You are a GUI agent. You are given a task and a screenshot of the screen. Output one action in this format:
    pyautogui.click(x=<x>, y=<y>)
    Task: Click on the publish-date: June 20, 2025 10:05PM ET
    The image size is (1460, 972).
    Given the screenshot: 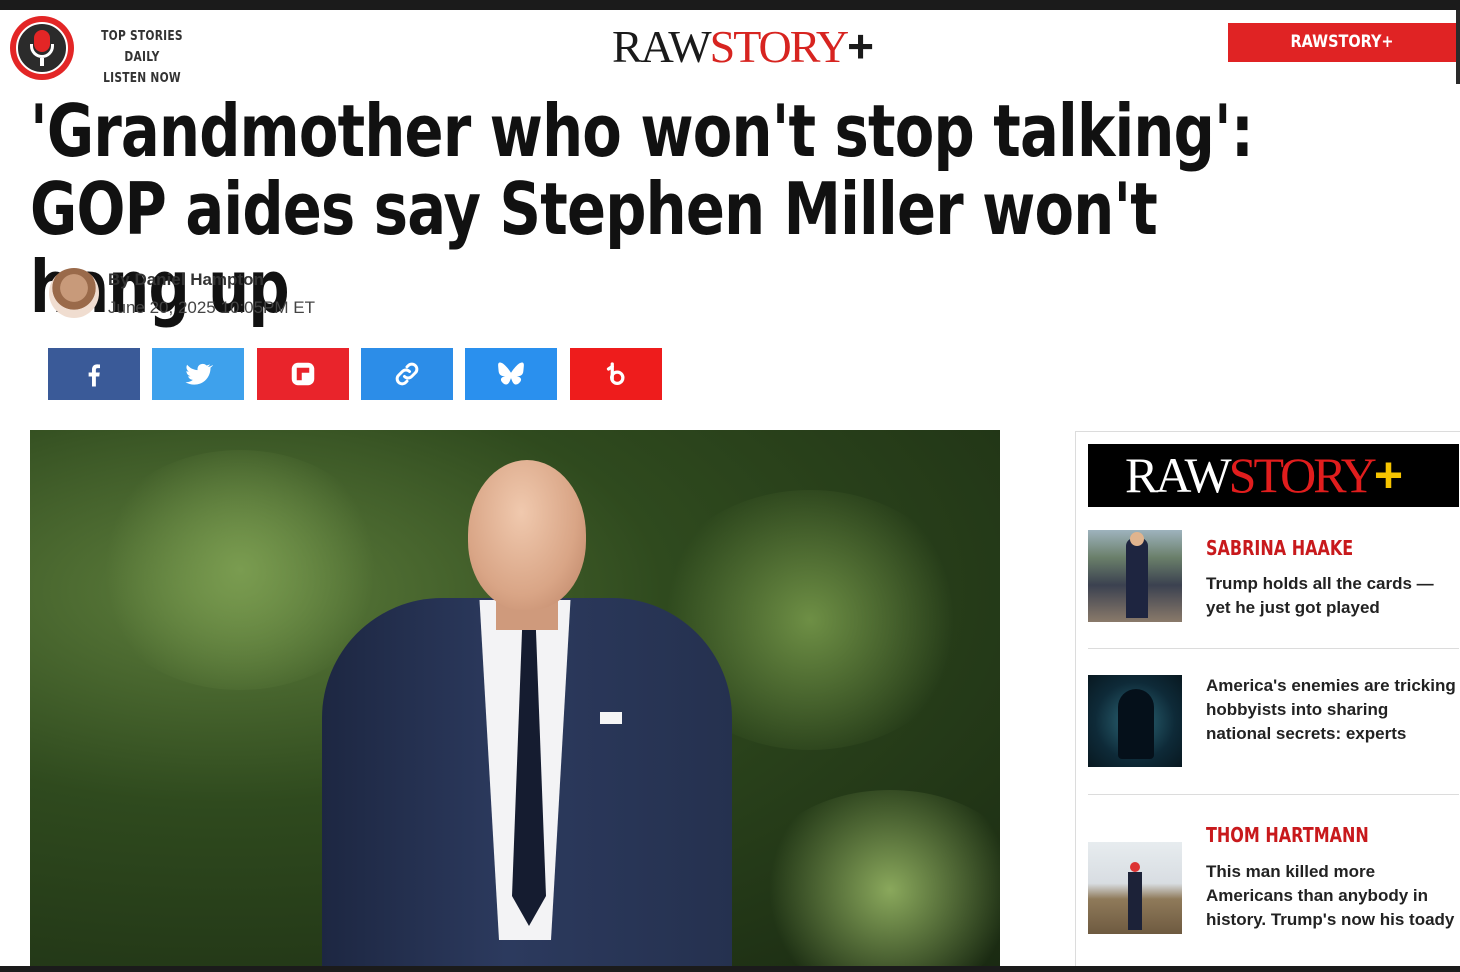 What is the action you would take?
    pyautogui.click(x=211, y=307)
    